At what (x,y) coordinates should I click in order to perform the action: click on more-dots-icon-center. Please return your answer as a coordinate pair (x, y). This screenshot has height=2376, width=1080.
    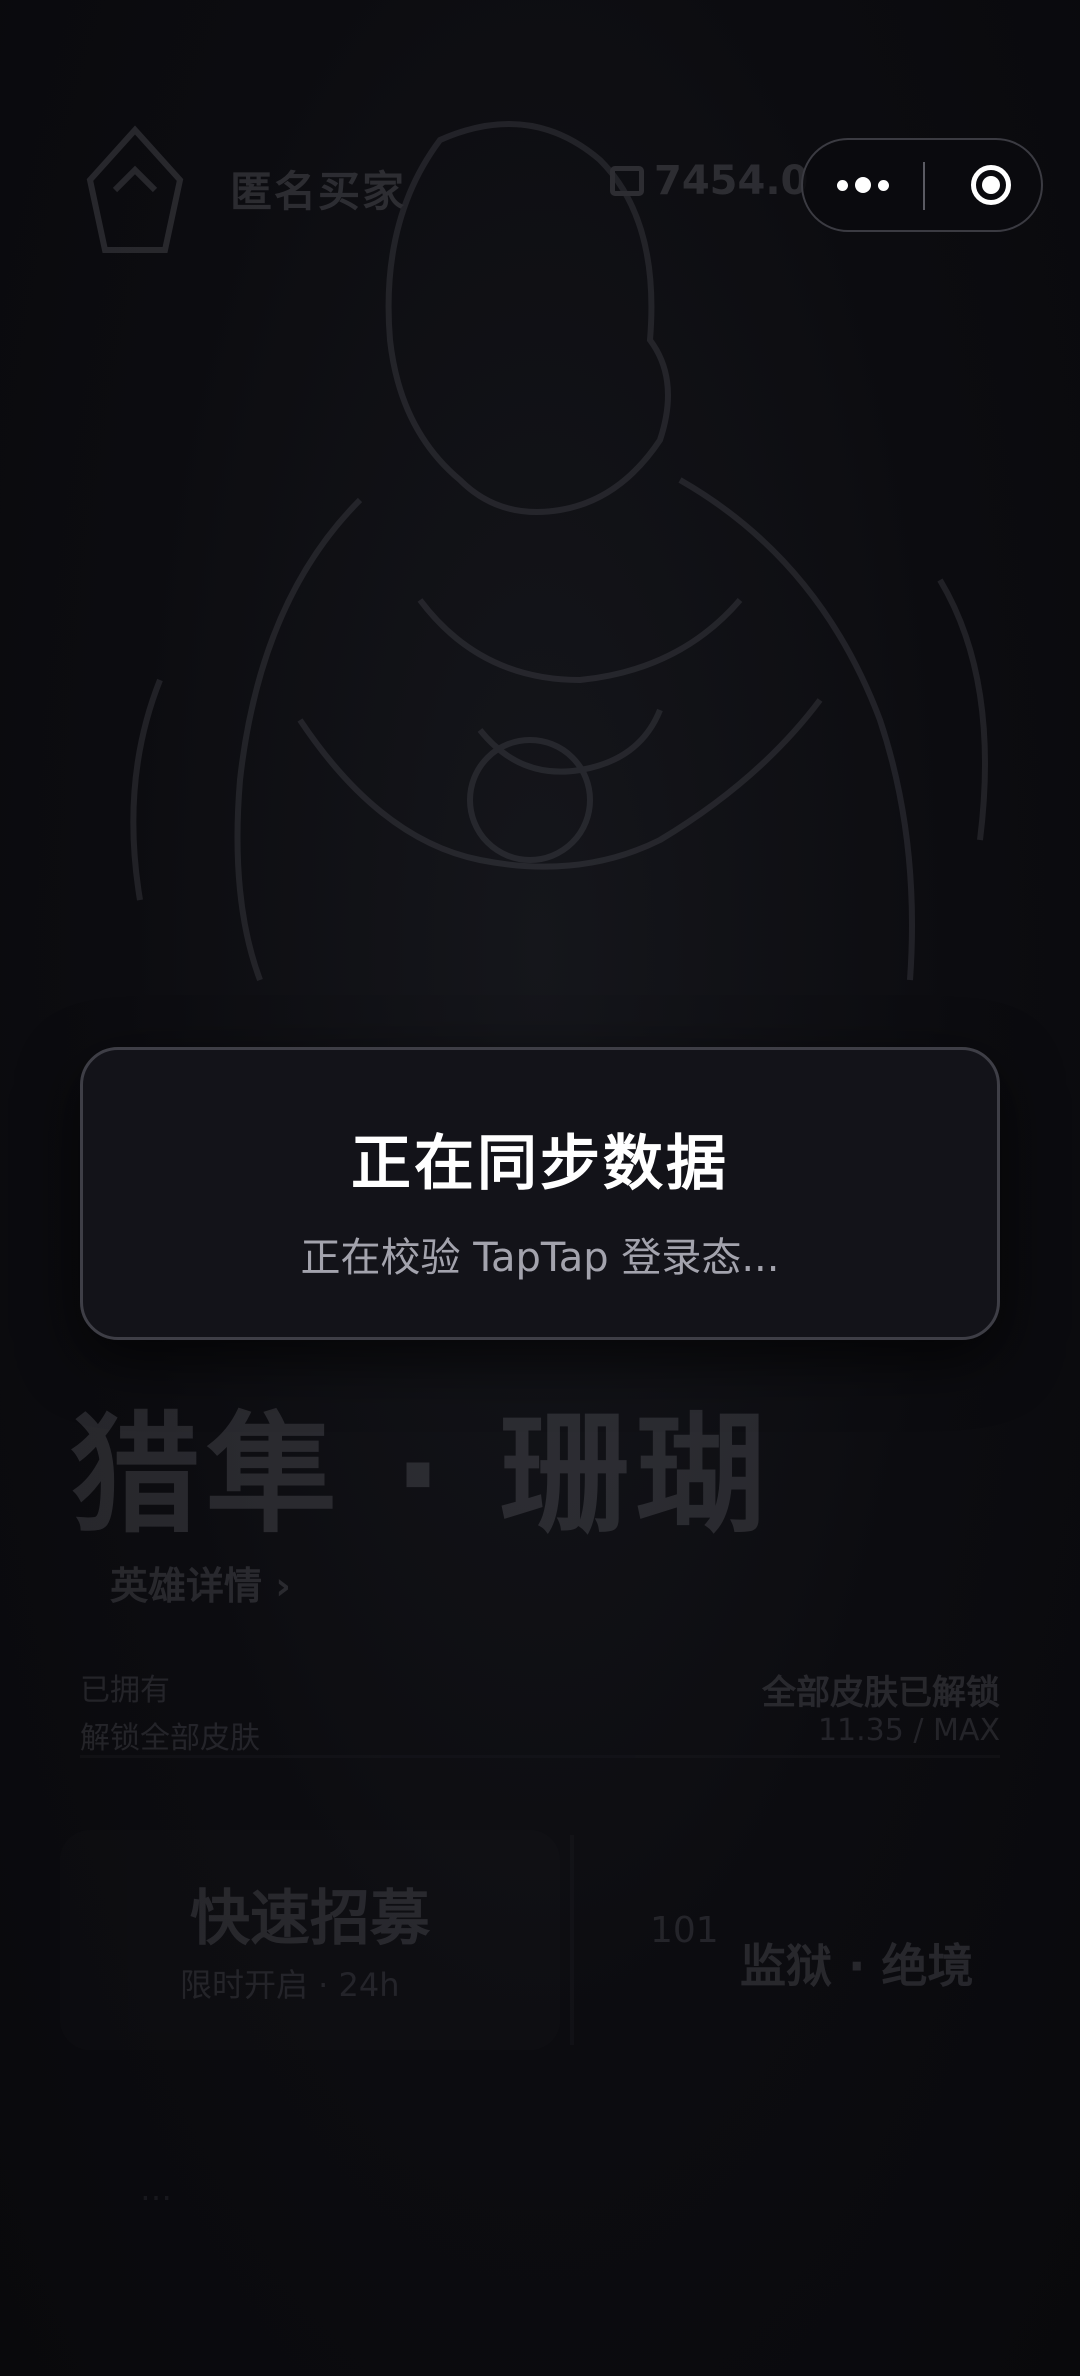
    Looking at the image, I should click on (863, 185).